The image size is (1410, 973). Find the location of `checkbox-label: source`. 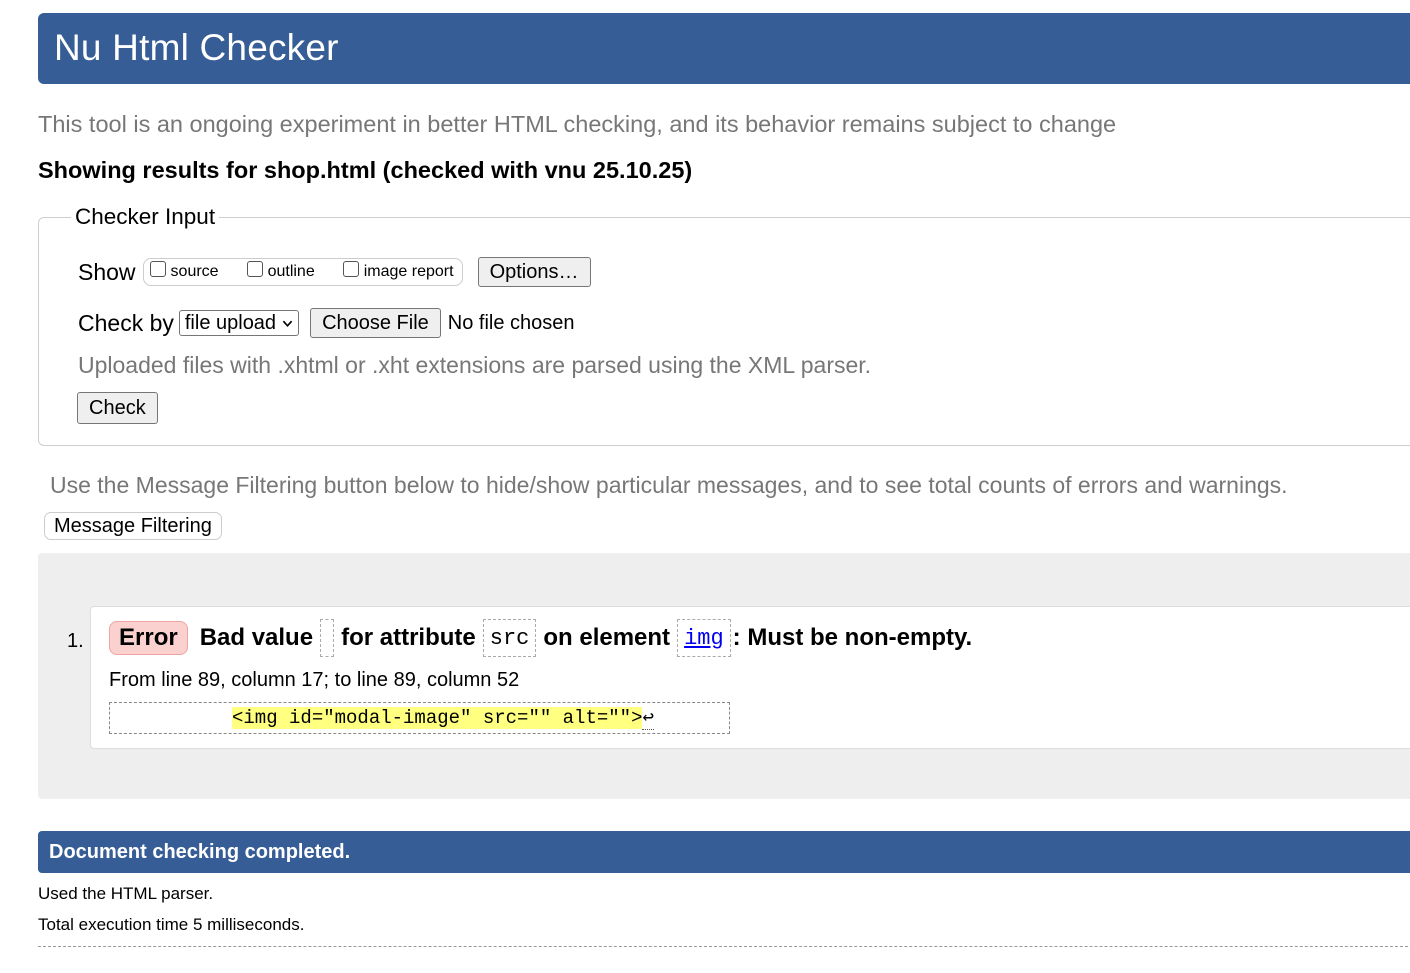

checkbox-label: source is located at coordinates (194, 271).